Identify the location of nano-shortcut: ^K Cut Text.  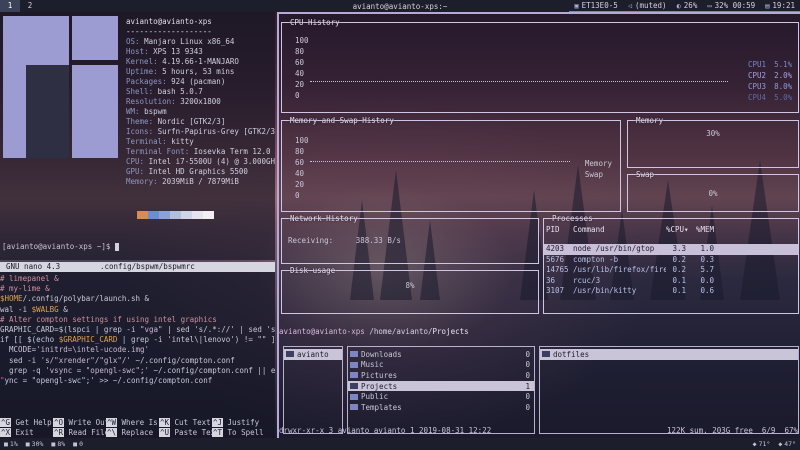
(185, 423).